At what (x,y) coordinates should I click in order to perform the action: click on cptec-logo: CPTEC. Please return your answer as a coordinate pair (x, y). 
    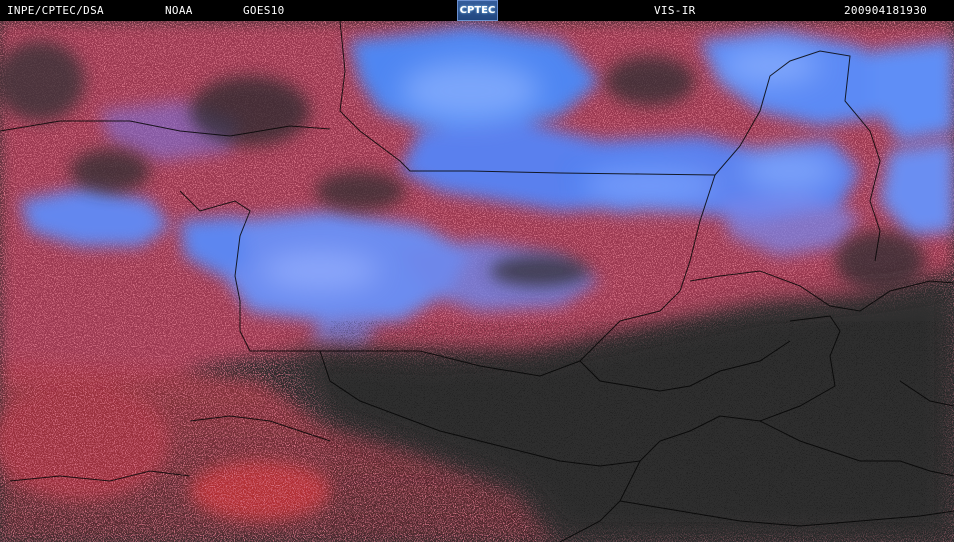
    Looking at the image, I should click on (477, 10).